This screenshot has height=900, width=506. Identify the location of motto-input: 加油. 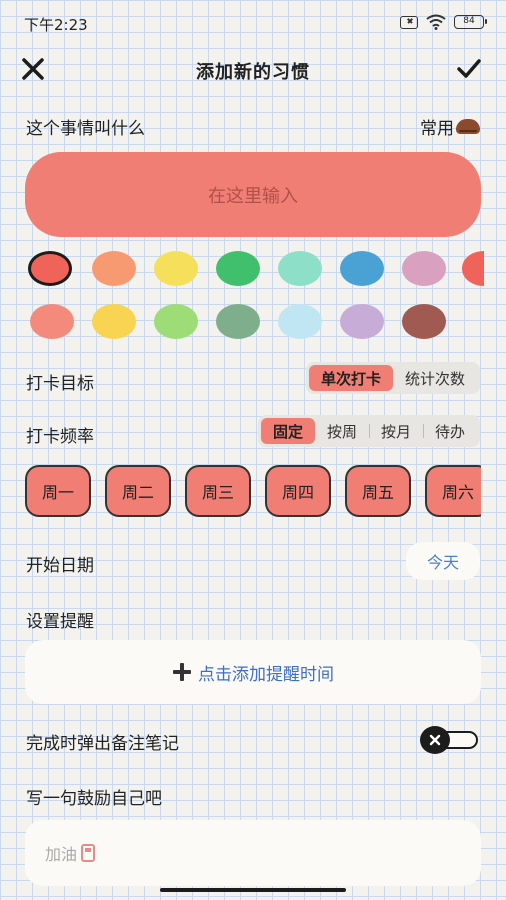
(253, 853).